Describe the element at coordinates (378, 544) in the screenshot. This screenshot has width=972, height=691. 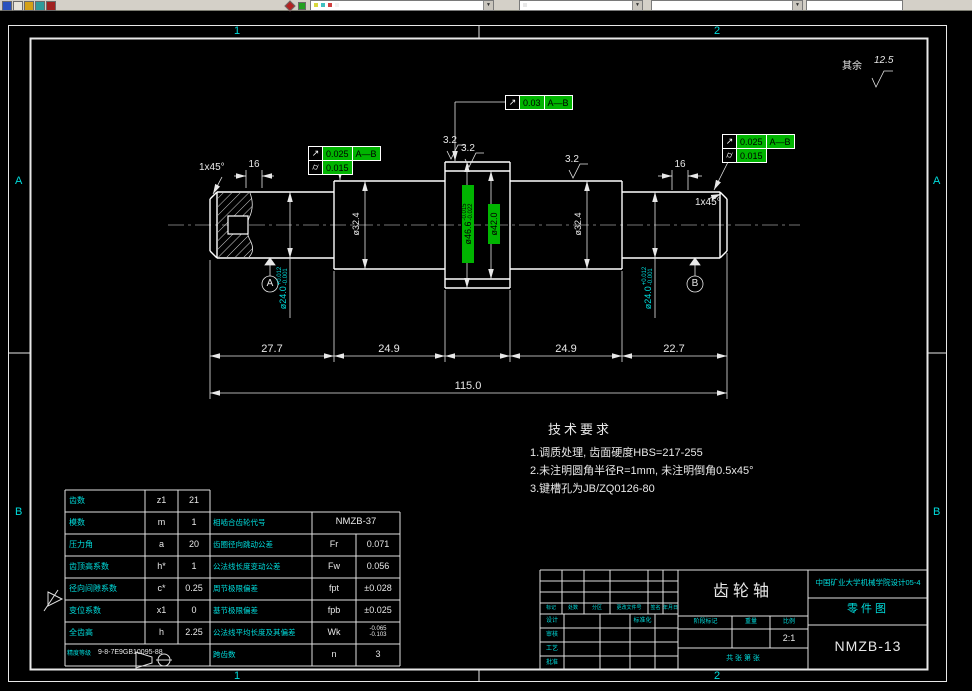
I see `param-val: 0.071` at that location.